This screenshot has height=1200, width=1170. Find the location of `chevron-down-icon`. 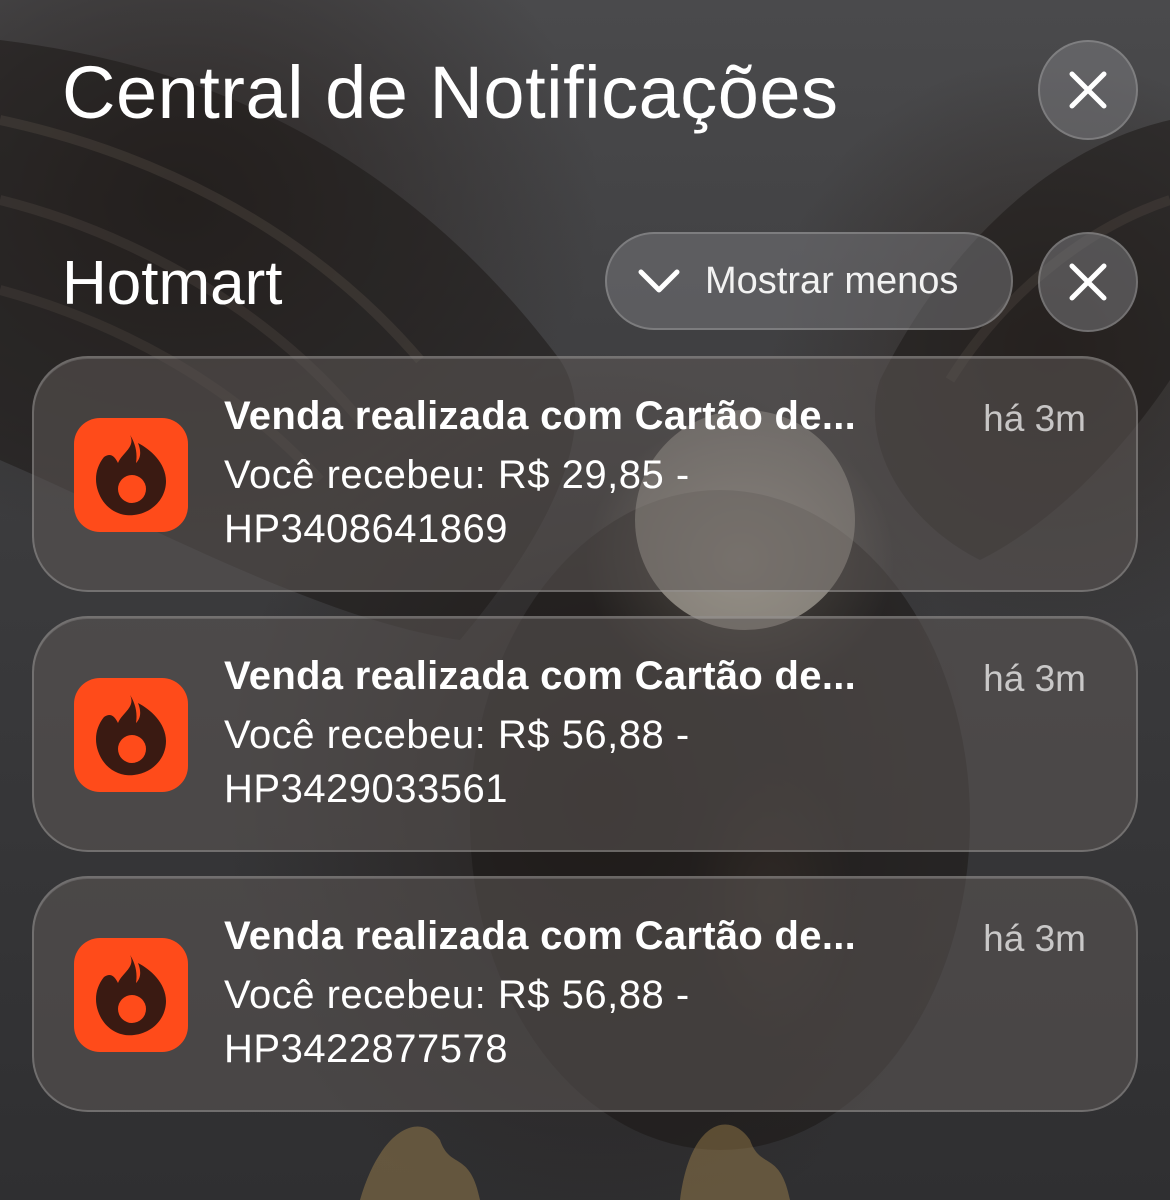

chevron-down-icon is located at coordinates (659, 281).